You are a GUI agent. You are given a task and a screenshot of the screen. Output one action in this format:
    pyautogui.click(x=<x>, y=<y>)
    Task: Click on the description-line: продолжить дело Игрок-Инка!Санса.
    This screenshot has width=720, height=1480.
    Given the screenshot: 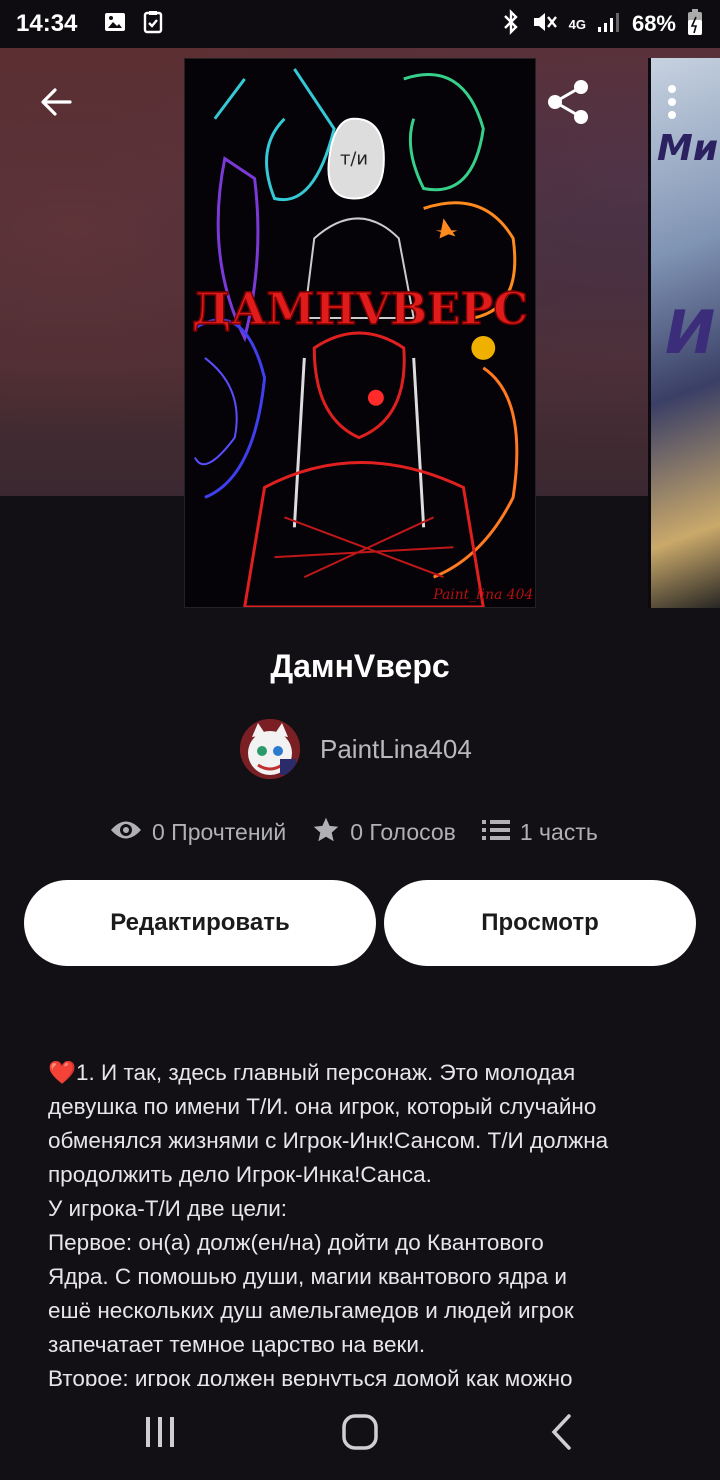 What is the action you would take?
    pyautogui.click(x=240, y=1174)
    